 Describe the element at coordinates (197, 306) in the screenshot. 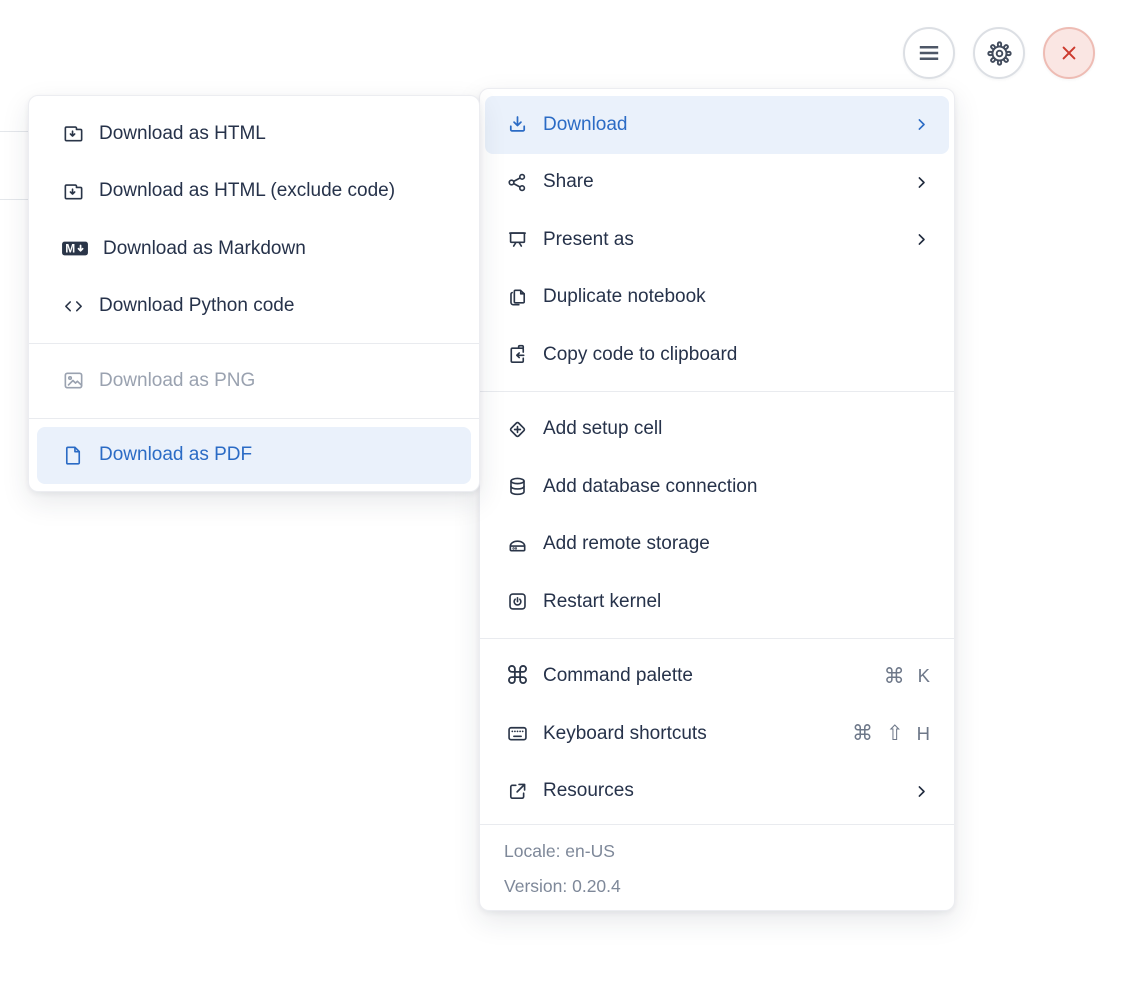

I see `menu-item-label: Download Python code` at that location.